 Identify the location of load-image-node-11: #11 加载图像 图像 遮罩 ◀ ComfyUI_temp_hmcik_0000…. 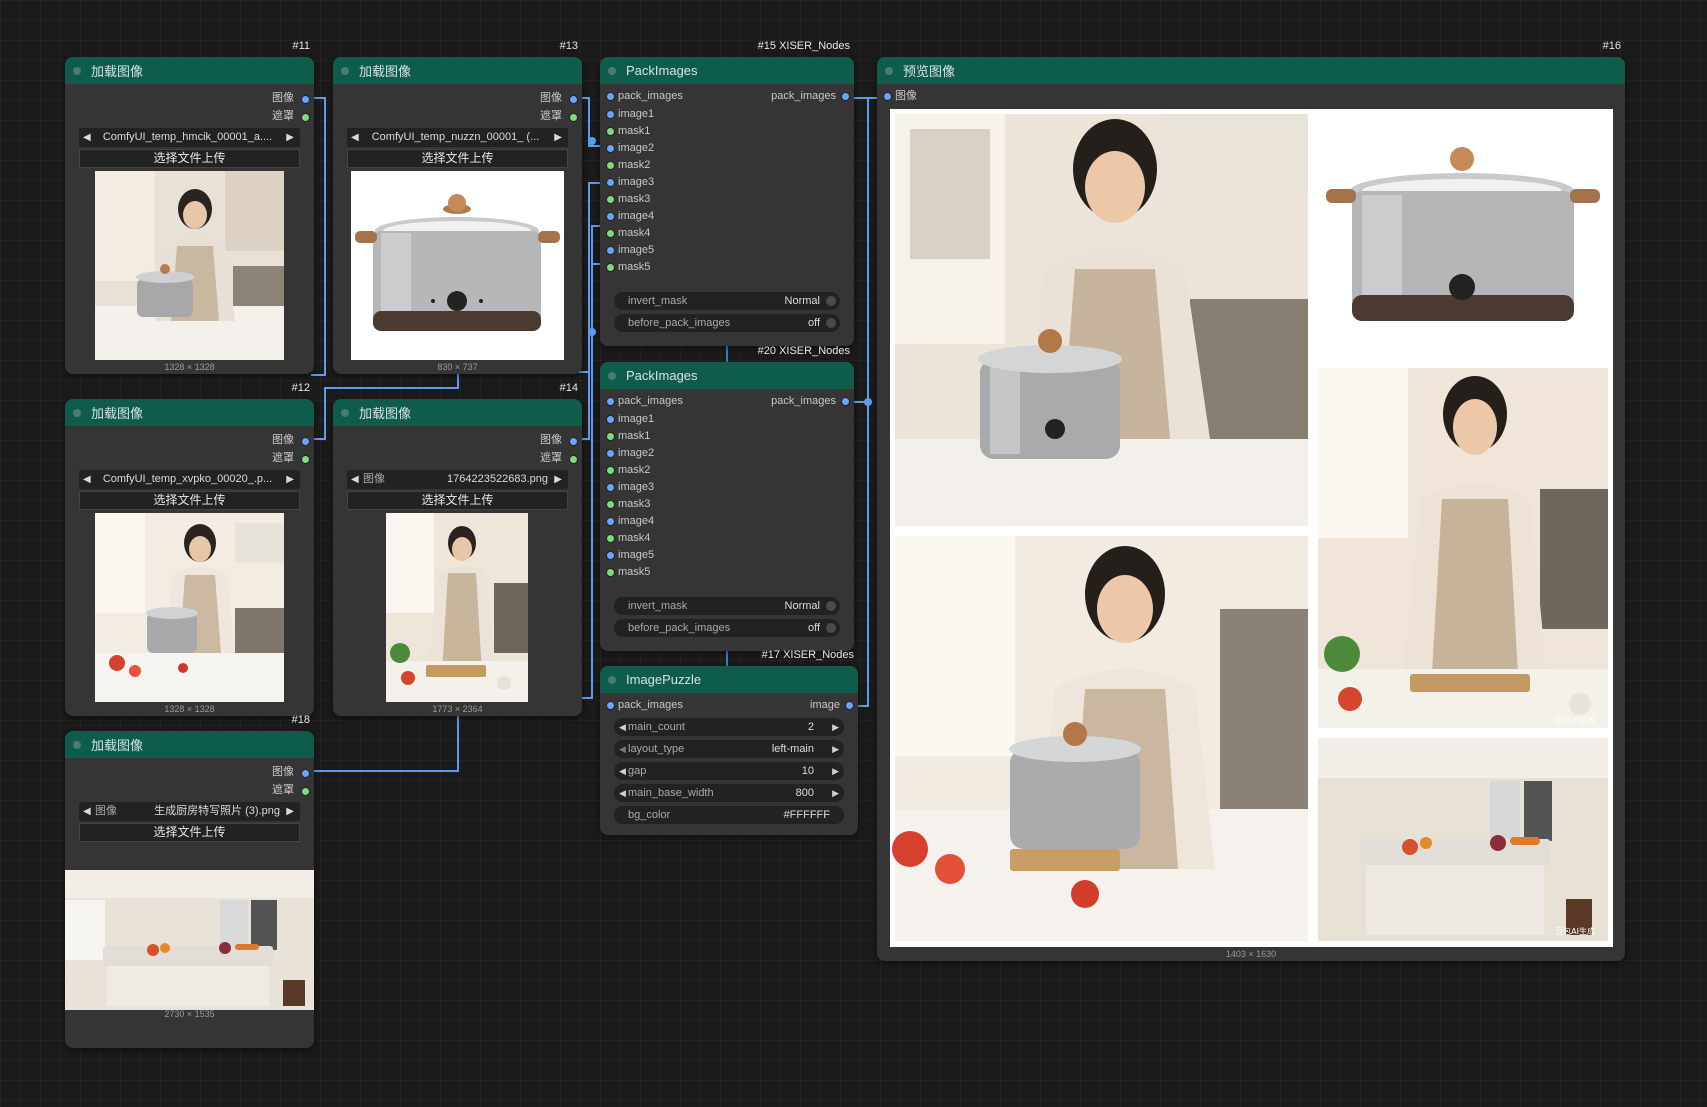
(189, 207).